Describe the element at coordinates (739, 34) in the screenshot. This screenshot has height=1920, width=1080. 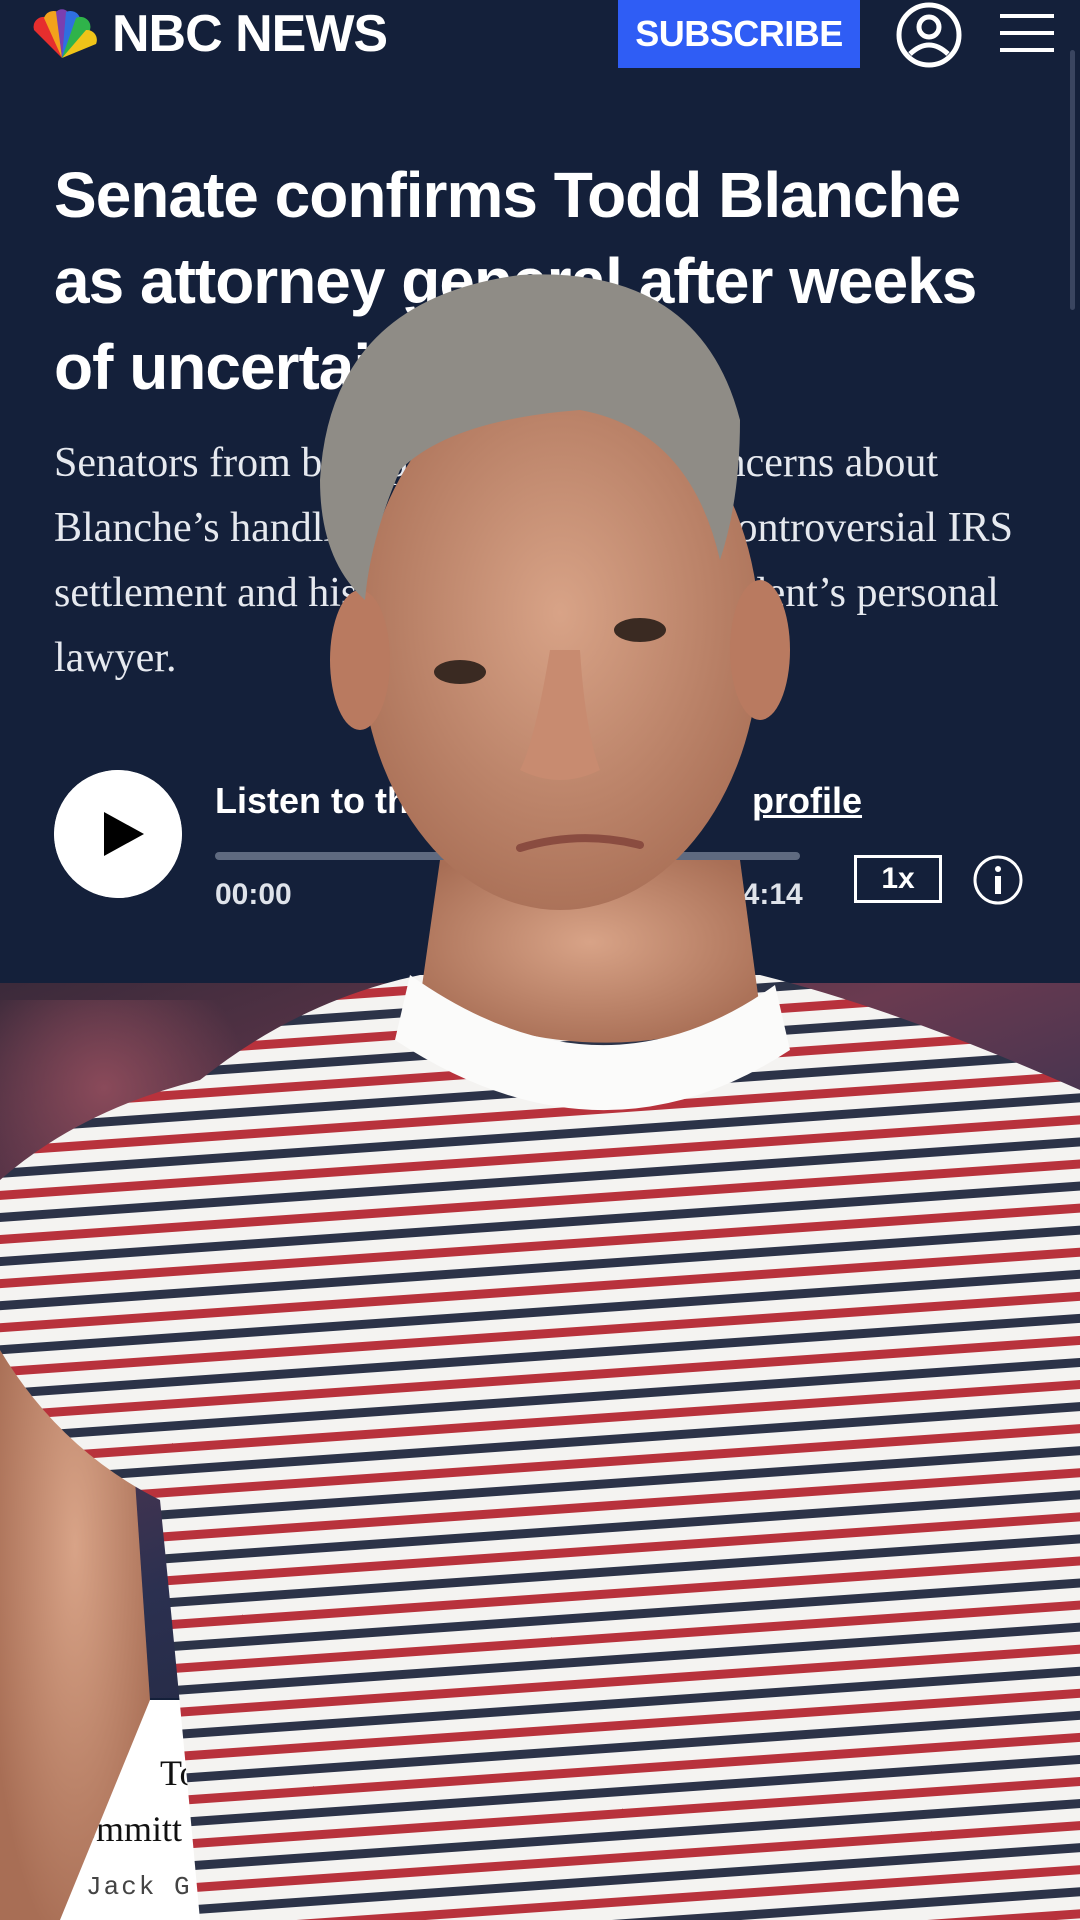
I see `subscribe-button: SUBSCRIBE` at that location.